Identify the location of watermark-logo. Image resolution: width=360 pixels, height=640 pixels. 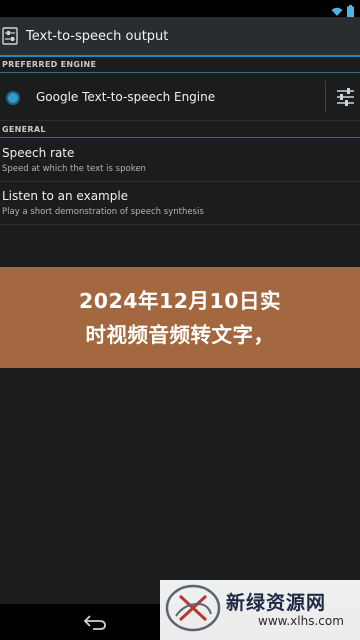
(193, 608).